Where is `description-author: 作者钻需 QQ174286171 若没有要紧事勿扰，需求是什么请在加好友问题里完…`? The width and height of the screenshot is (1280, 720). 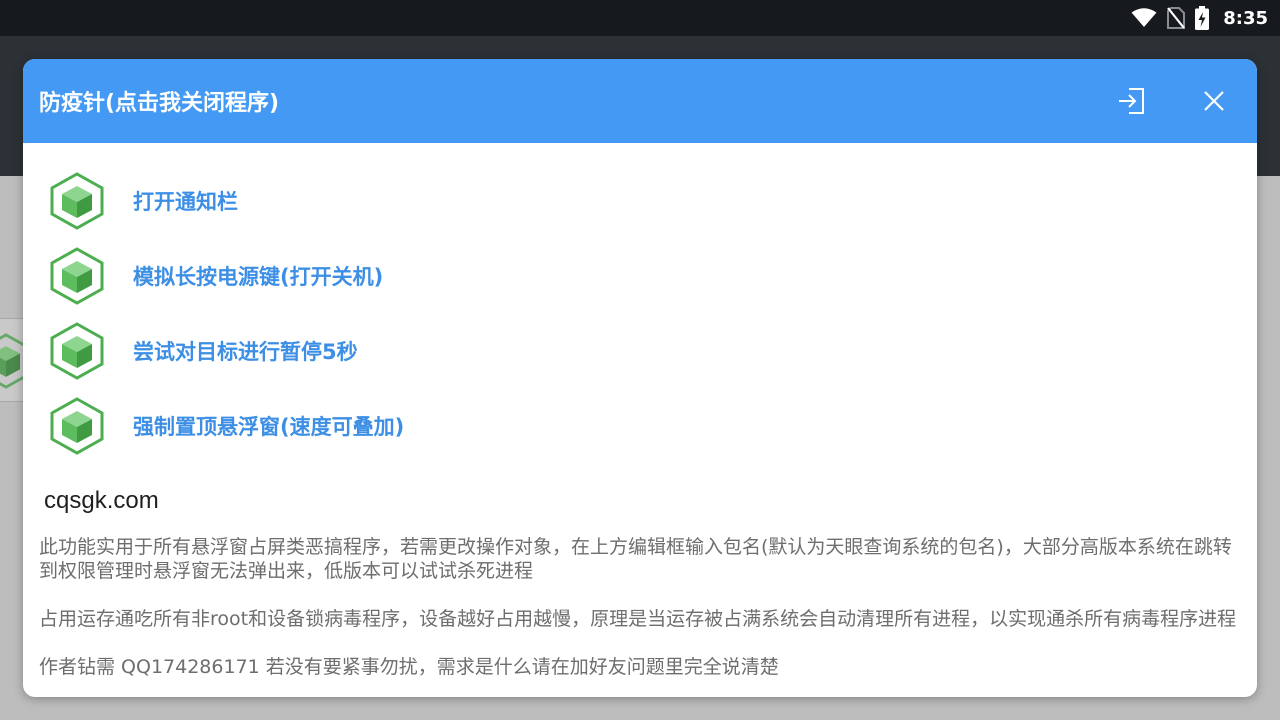
description-author: 作者钻需 QQ174286171 若没有要紧事勿扰，需求是什么请在加好友问题里完… is located at coordinates (409, 667).